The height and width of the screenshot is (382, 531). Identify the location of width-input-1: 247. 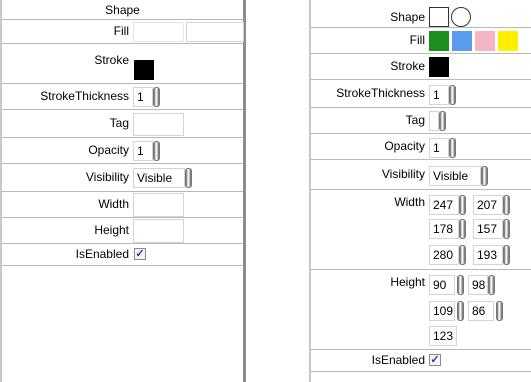
(444, 205).